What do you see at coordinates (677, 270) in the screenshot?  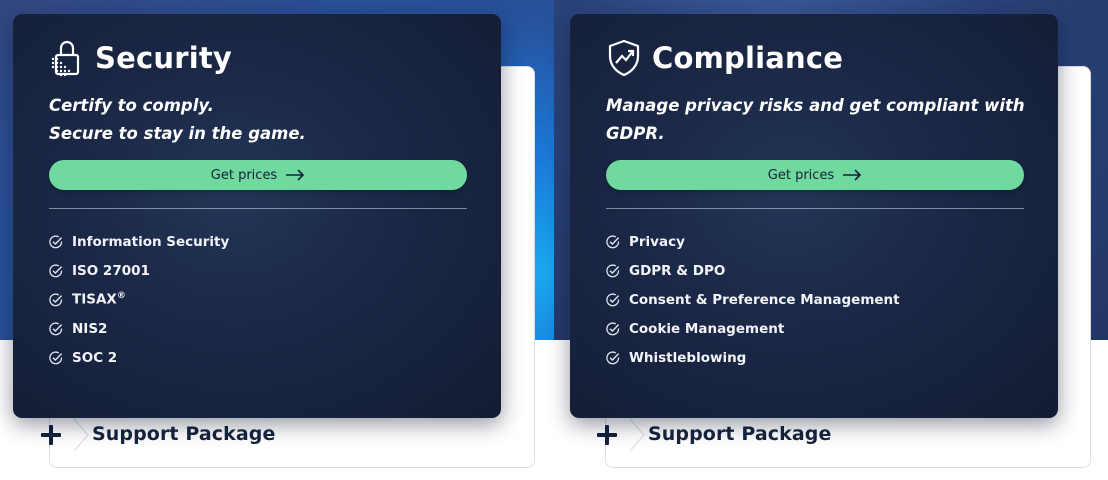 I see `feature-label: GDPR & DPO` at bounding box center [677, 270].